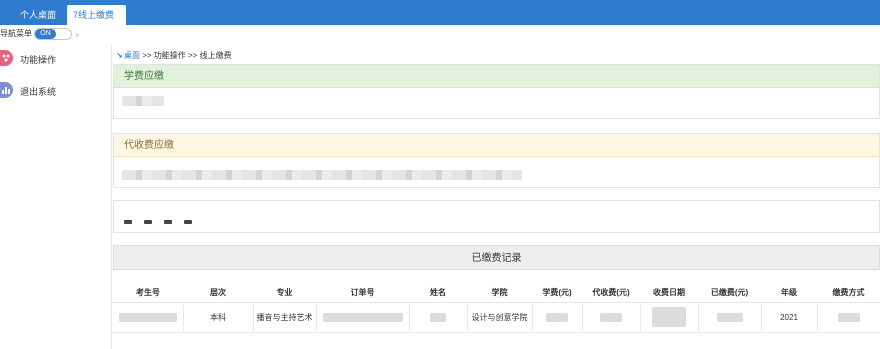 This screenshot has width=880, height=349. I want to click on col-name: 姓名, so click(438, 293).